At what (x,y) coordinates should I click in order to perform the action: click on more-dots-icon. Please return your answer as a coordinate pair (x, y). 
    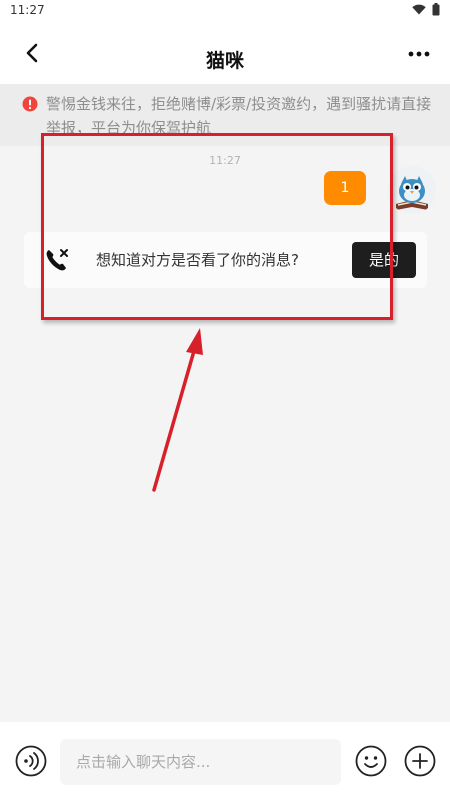
    Looking at the image, I should click on (419, 54).